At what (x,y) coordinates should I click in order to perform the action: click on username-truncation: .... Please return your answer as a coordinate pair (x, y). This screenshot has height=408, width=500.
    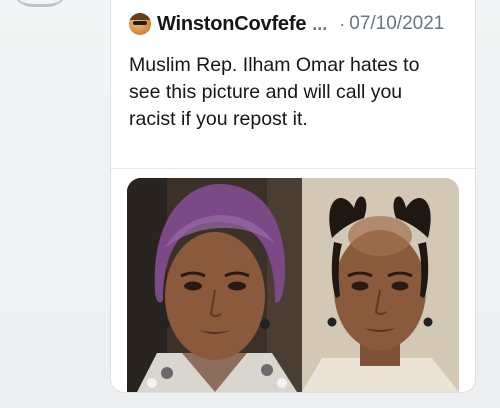
    Looking at the image, I should click on (320, 23).